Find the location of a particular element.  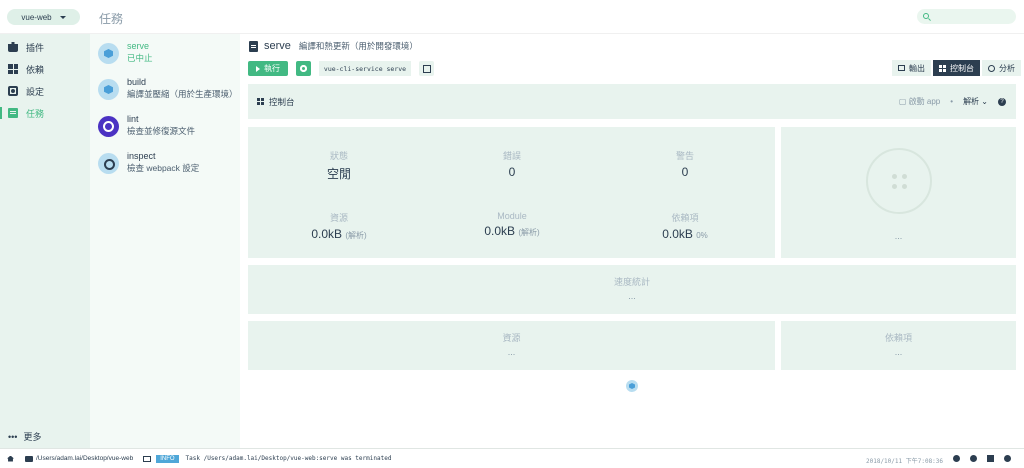

task-name: lint is located at coordinates (133, 119).